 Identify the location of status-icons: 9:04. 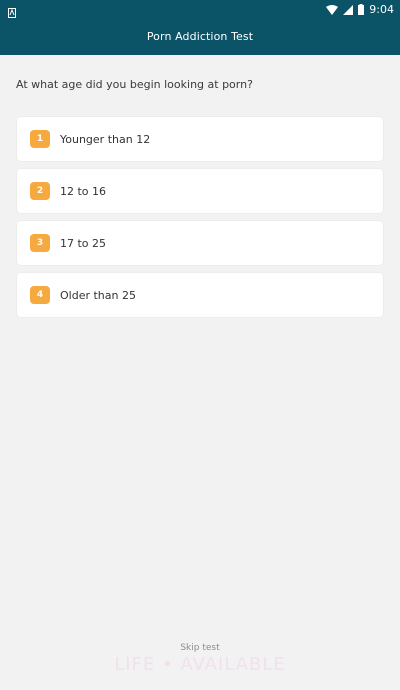
(360, 9).